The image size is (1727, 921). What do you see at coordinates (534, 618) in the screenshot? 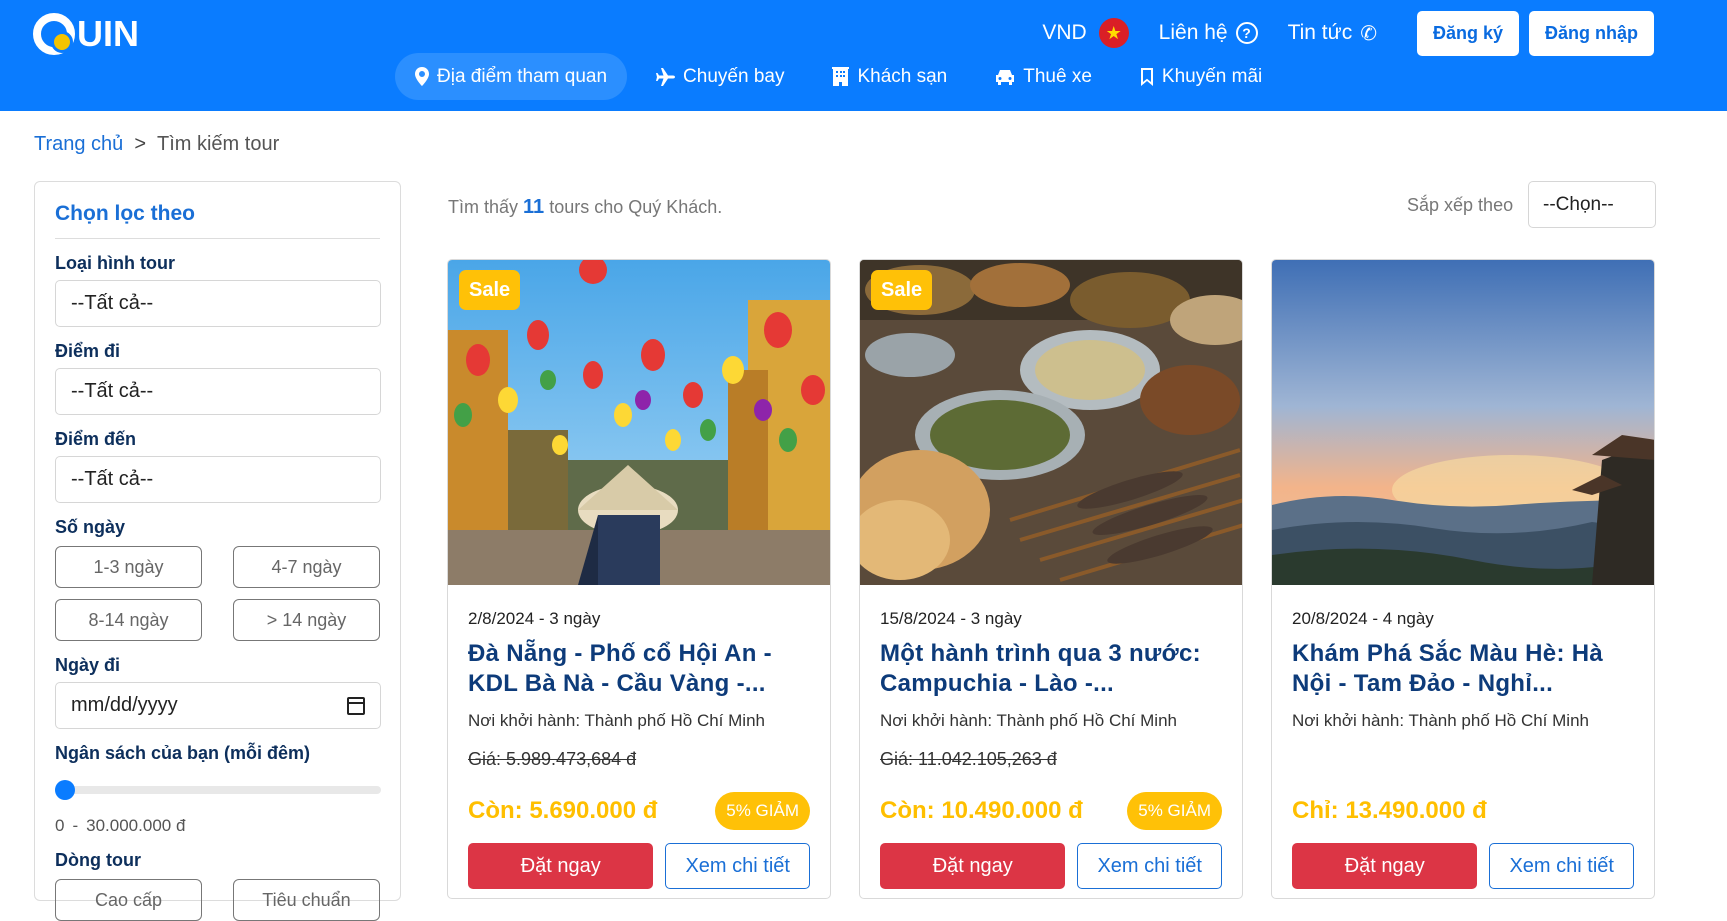
I see `tour-date: 2/8/2024 - 3 ngày` at bounding box center [534, 618].